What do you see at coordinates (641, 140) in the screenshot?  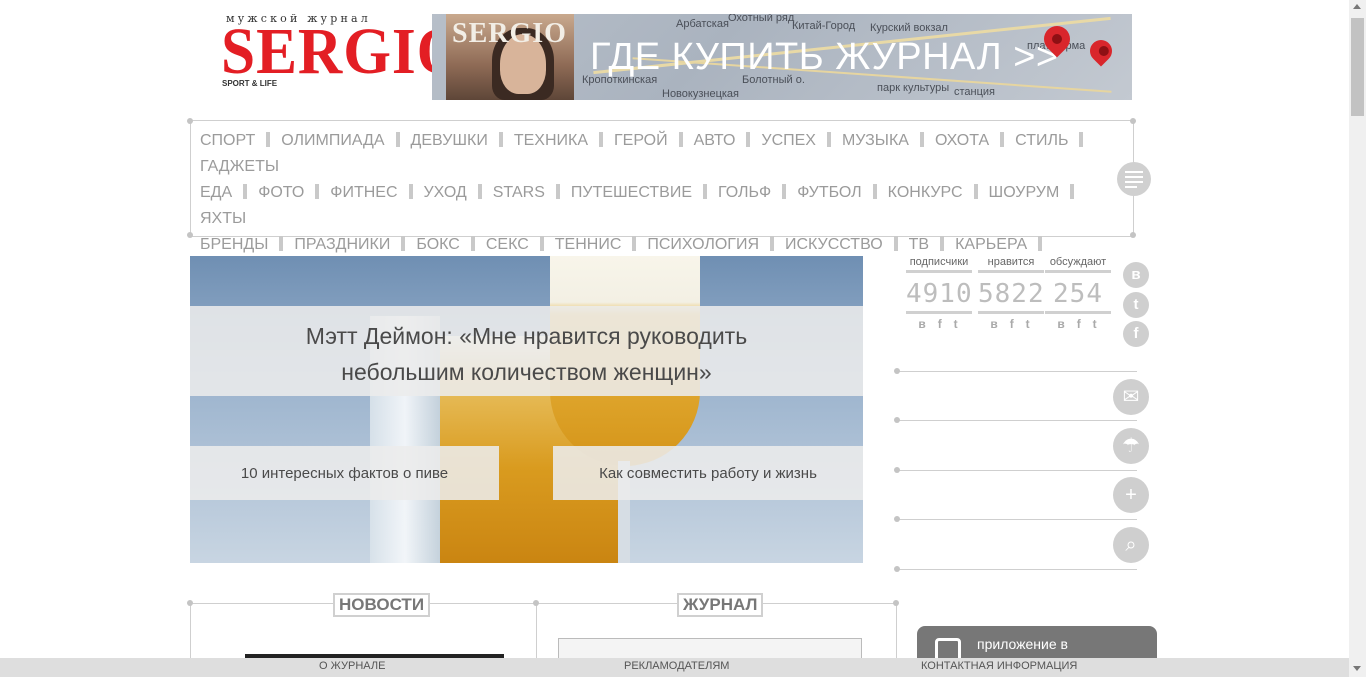 I see `nav-item-label: ГЕРОЙ` at bounding box center [641, 140].